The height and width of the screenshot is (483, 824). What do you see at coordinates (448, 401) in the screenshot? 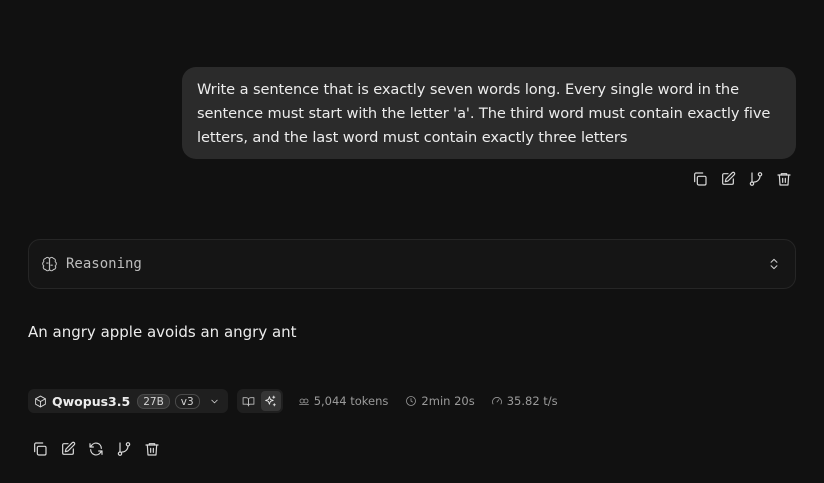
I see `generation-time-text: 2min 20s` at bounding box center [448, 401].